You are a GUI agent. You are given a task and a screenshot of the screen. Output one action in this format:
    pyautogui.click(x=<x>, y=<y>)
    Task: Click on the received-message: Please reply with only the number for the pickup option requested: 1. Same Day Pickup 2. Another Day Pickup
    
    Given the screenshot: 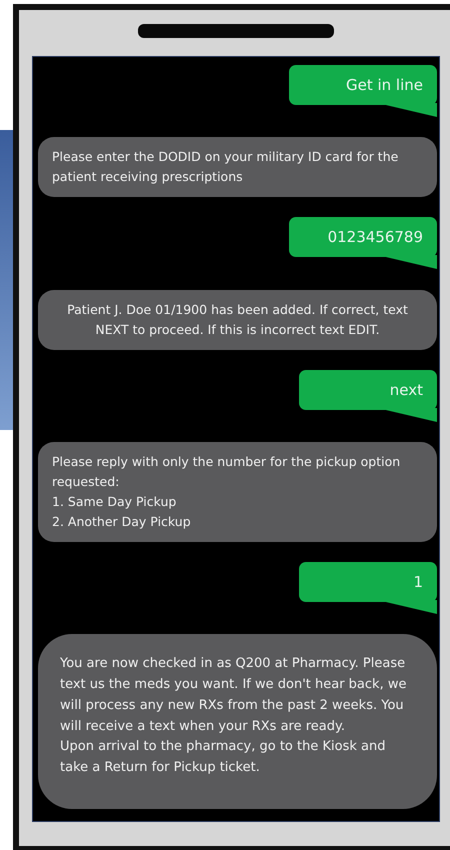 What is the action you would take?
    pyautogui.click(x=237, y=492)
    